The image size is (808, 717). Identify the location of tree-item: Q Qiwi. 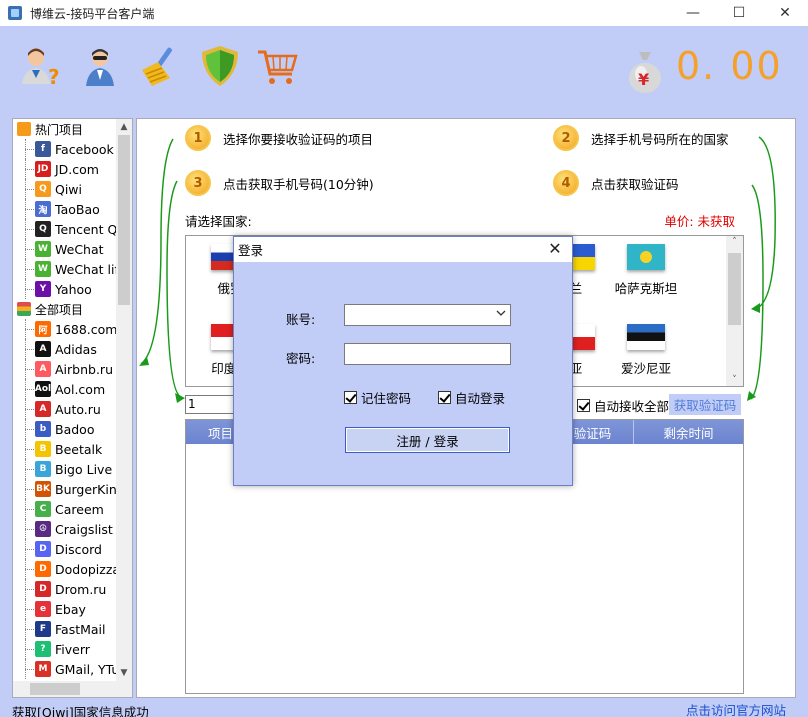
(65, 189).